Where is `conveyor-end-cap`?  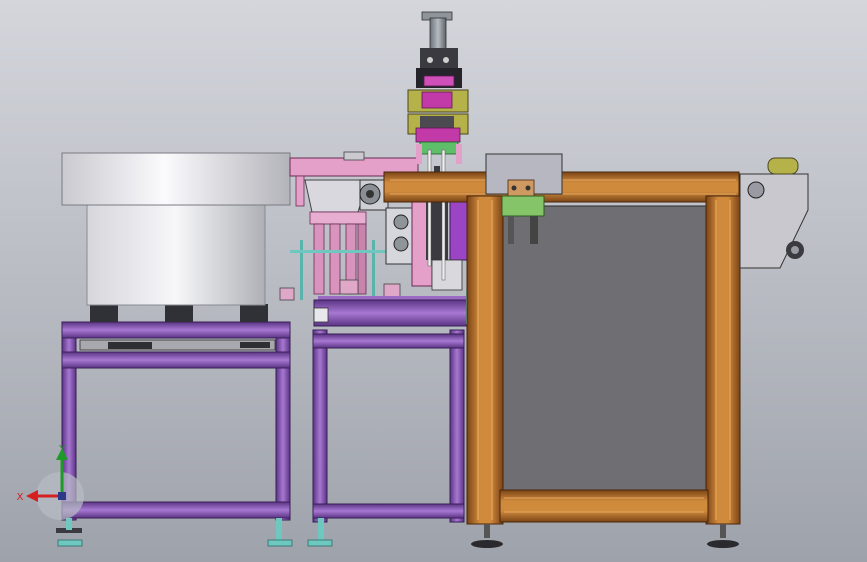
conveyor-end-cap is located at coordinates (774, 213).